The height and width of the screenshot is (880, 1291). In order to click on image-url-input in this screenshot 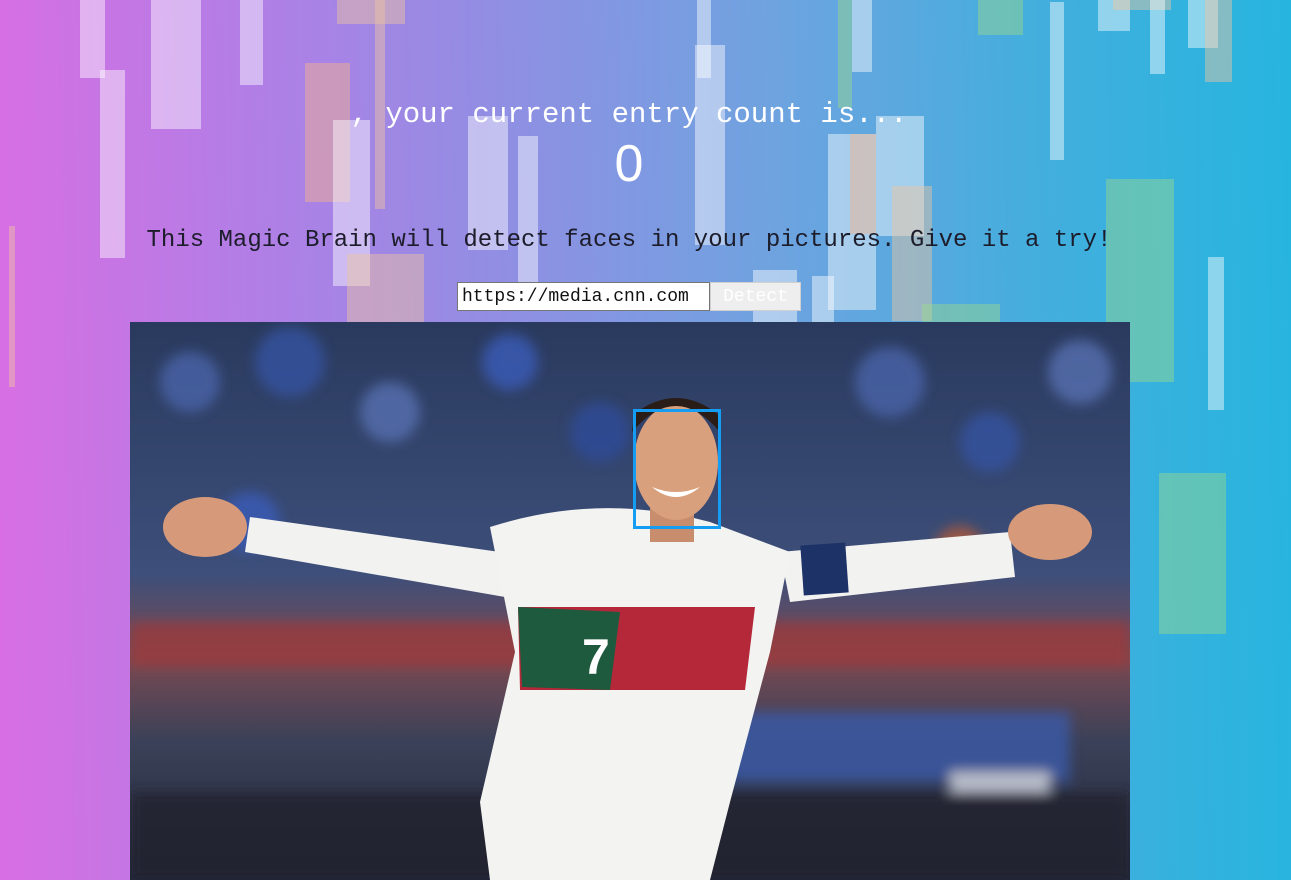, I will do `click(583, 296)`.